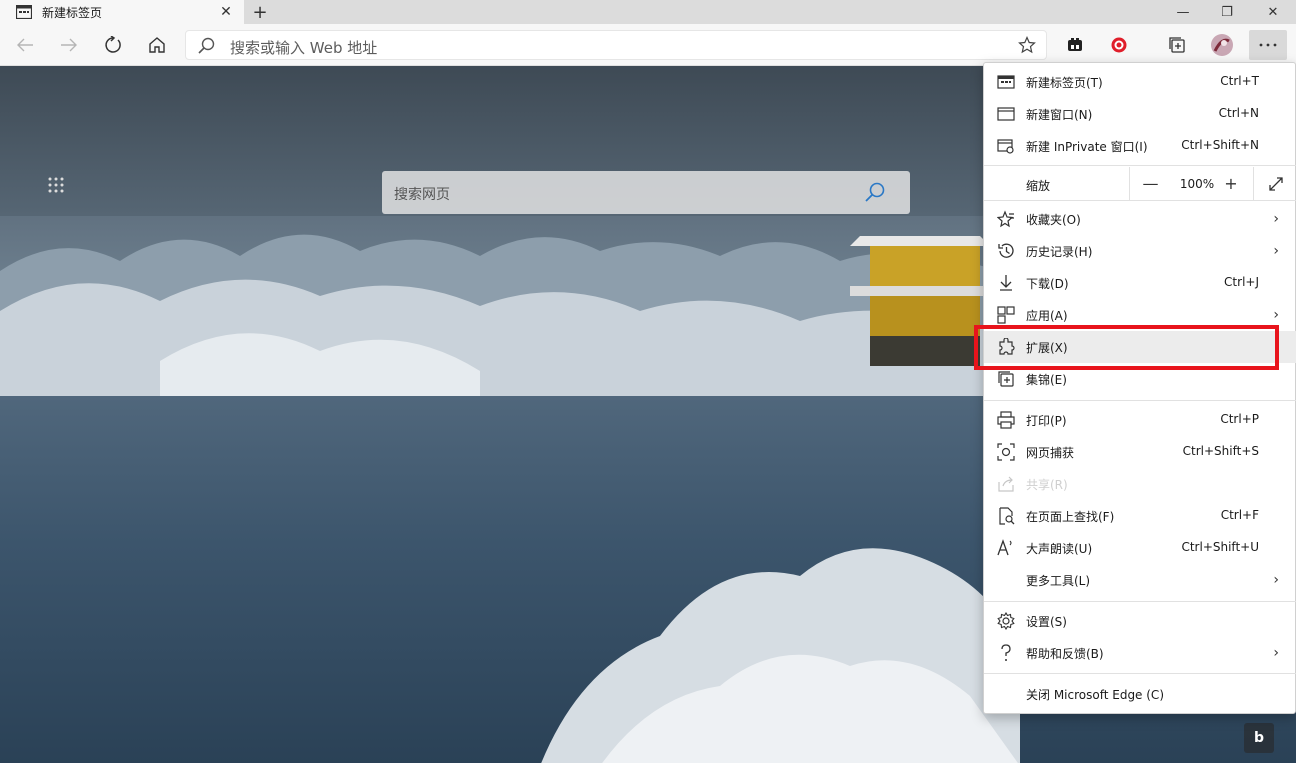 This screenshot has width=1296, height=763. I want to click on menu-item-read-aloud: 大声朗读(U) Ctrl+Shift+U, so click(1140, 548).